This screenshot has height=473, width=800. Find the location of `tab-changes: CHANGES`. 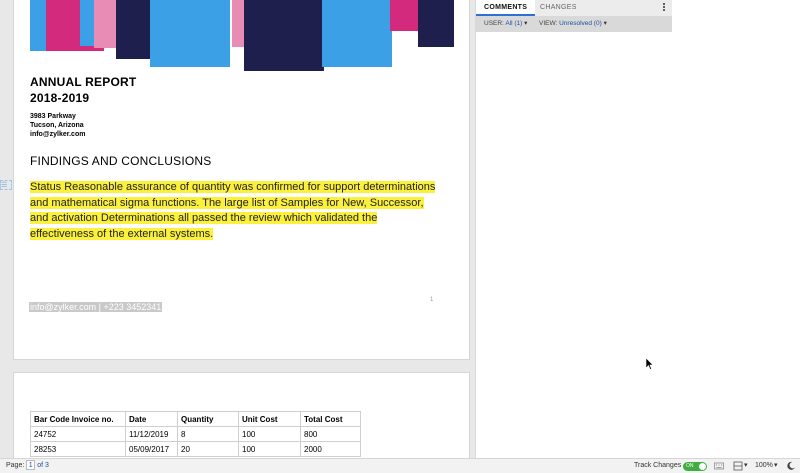

tab-changes: CHANGES is located at coordinates (558, 8).